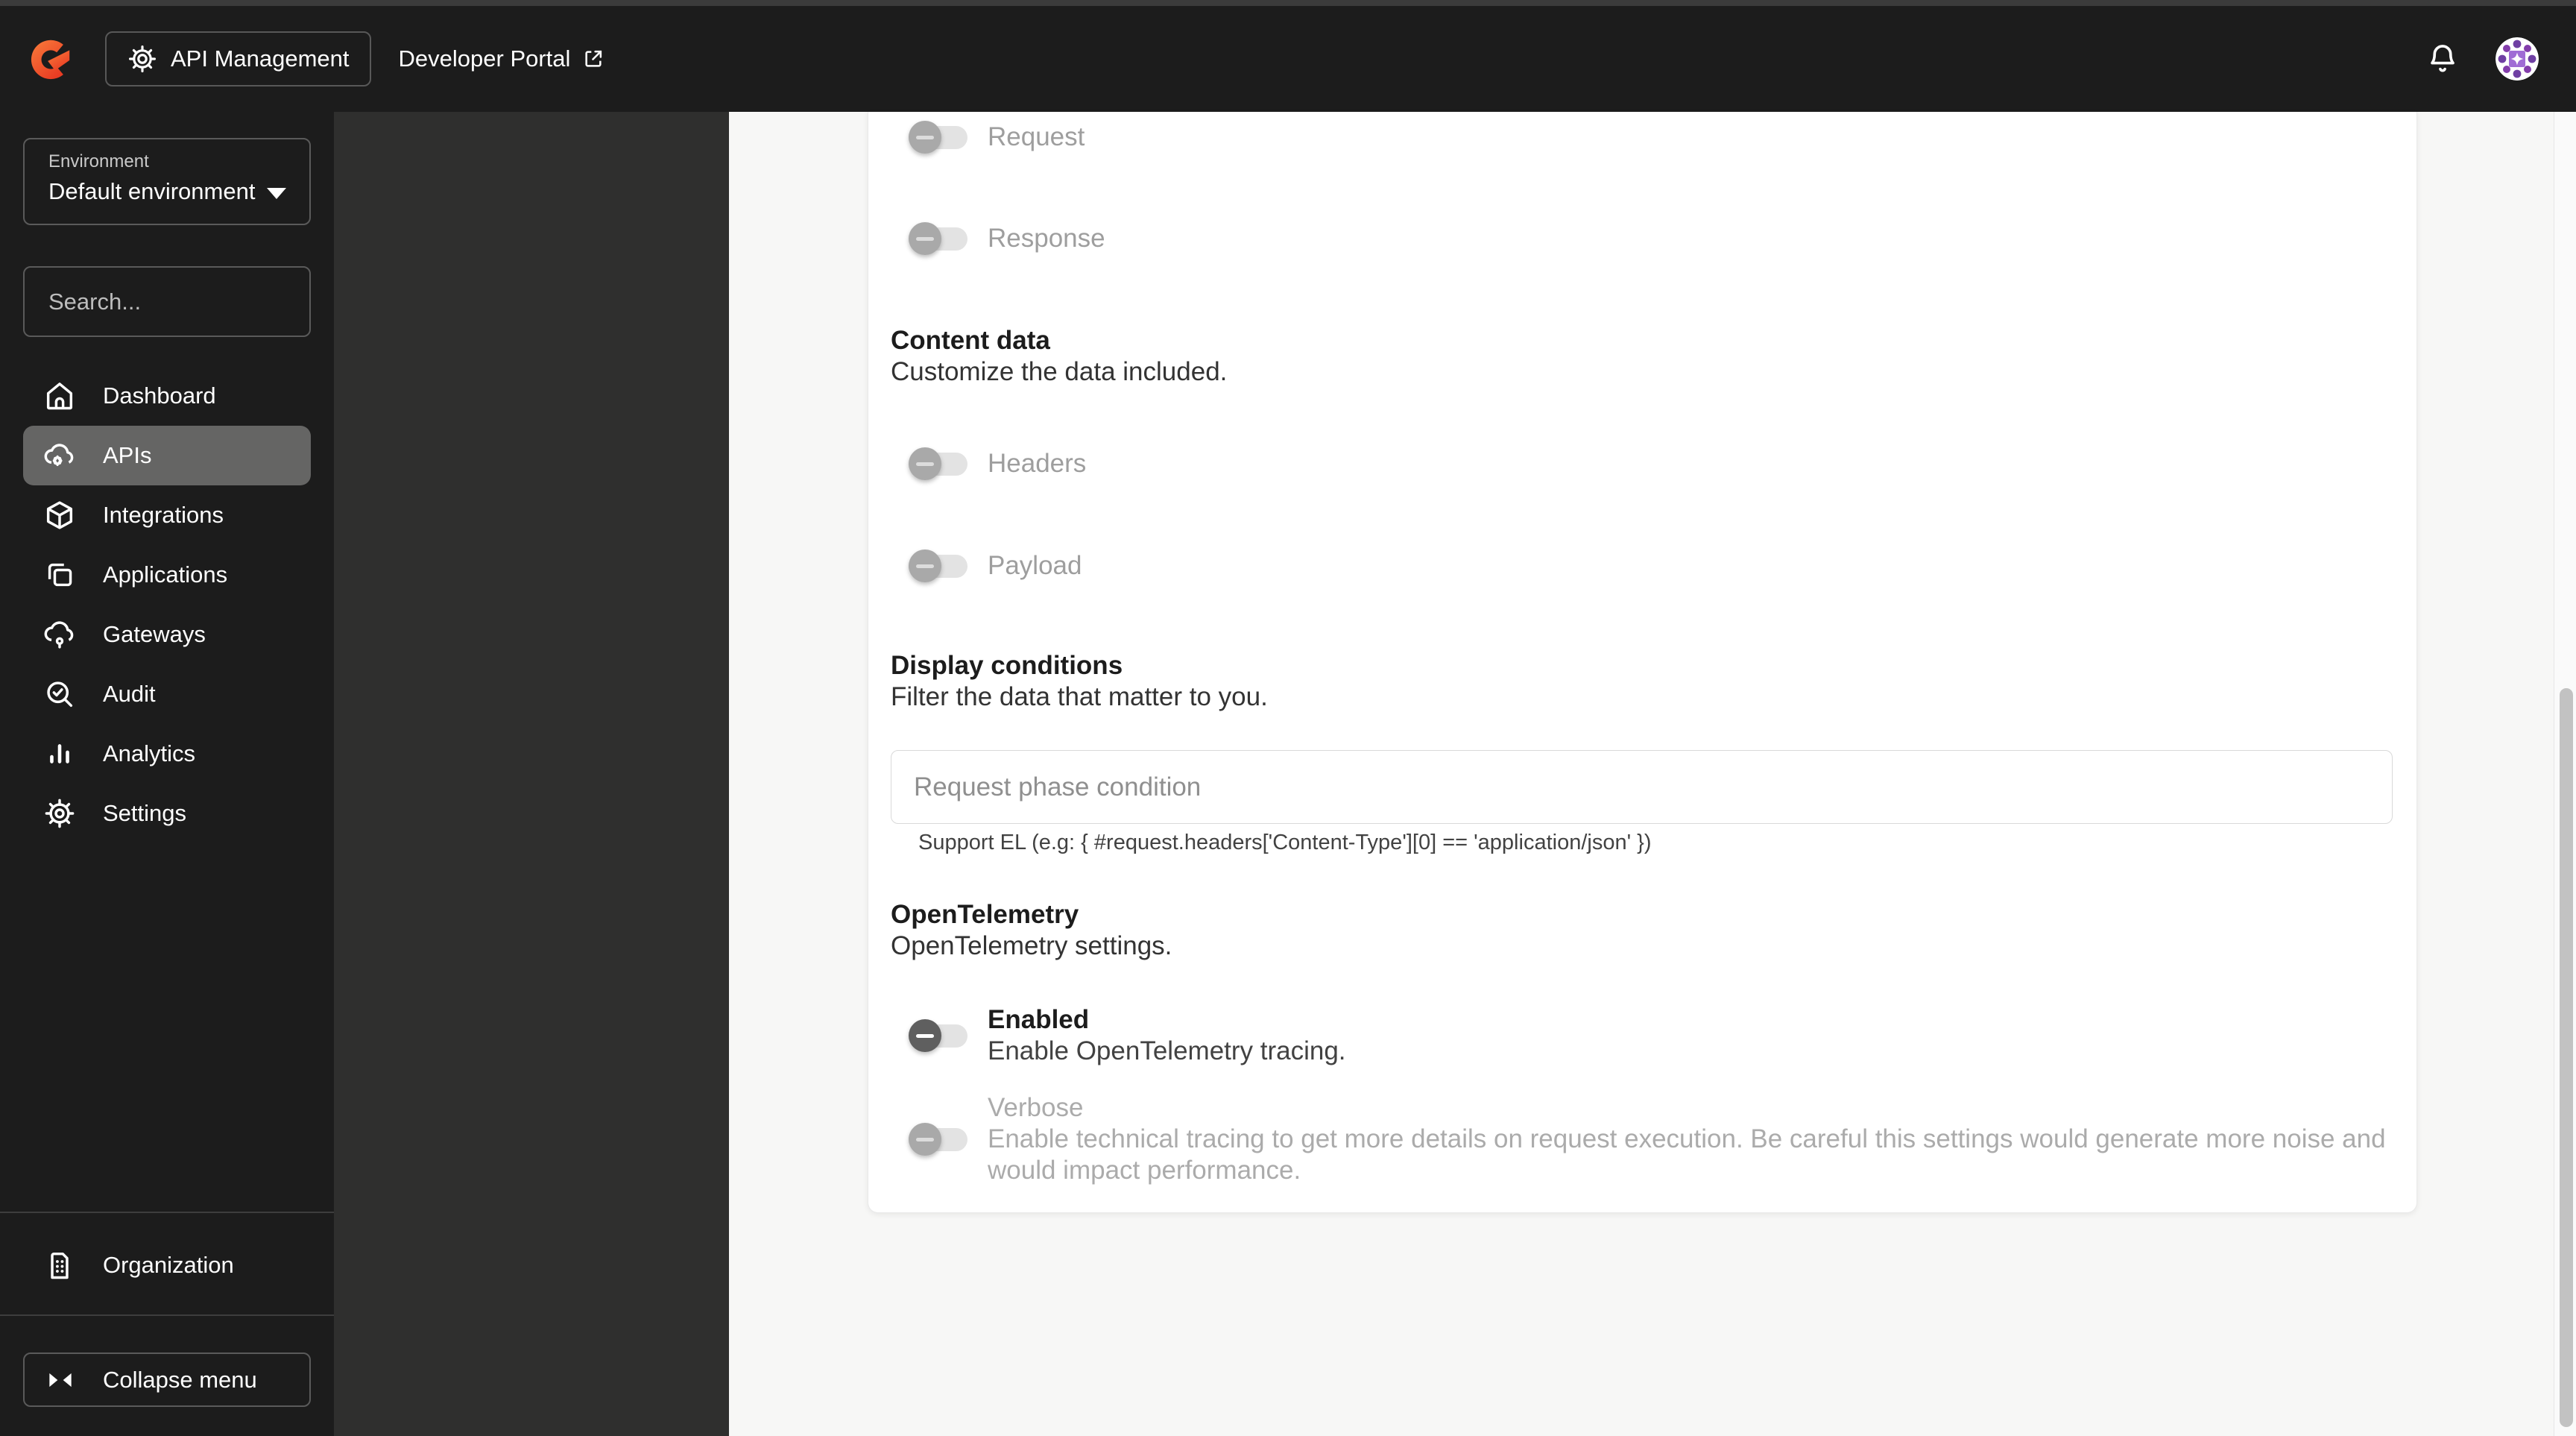 This screenshot has width=2576, height=1436. I want to click on sidebar-item-applications: Applications, so click(167, 575).